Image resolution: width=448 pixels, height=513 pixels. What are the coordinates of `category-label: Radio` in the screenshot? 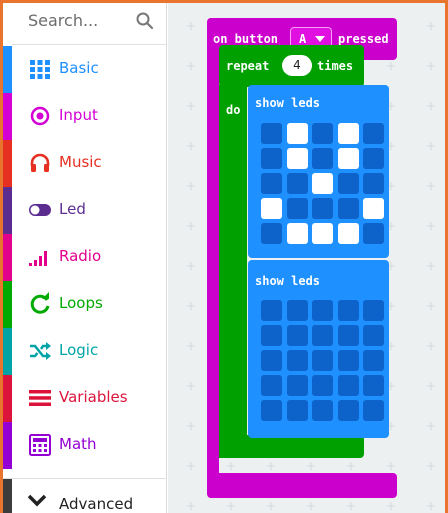 It's located at (80, 256).